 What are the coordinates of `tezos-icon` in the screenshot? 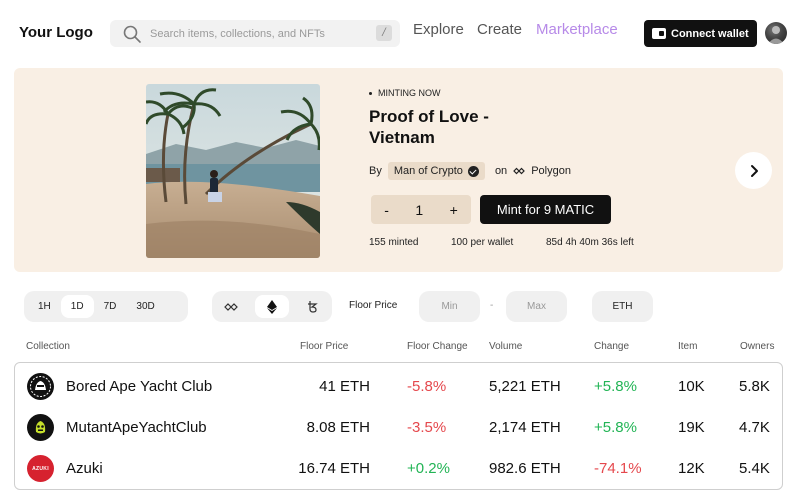 It's located at (313, 307).